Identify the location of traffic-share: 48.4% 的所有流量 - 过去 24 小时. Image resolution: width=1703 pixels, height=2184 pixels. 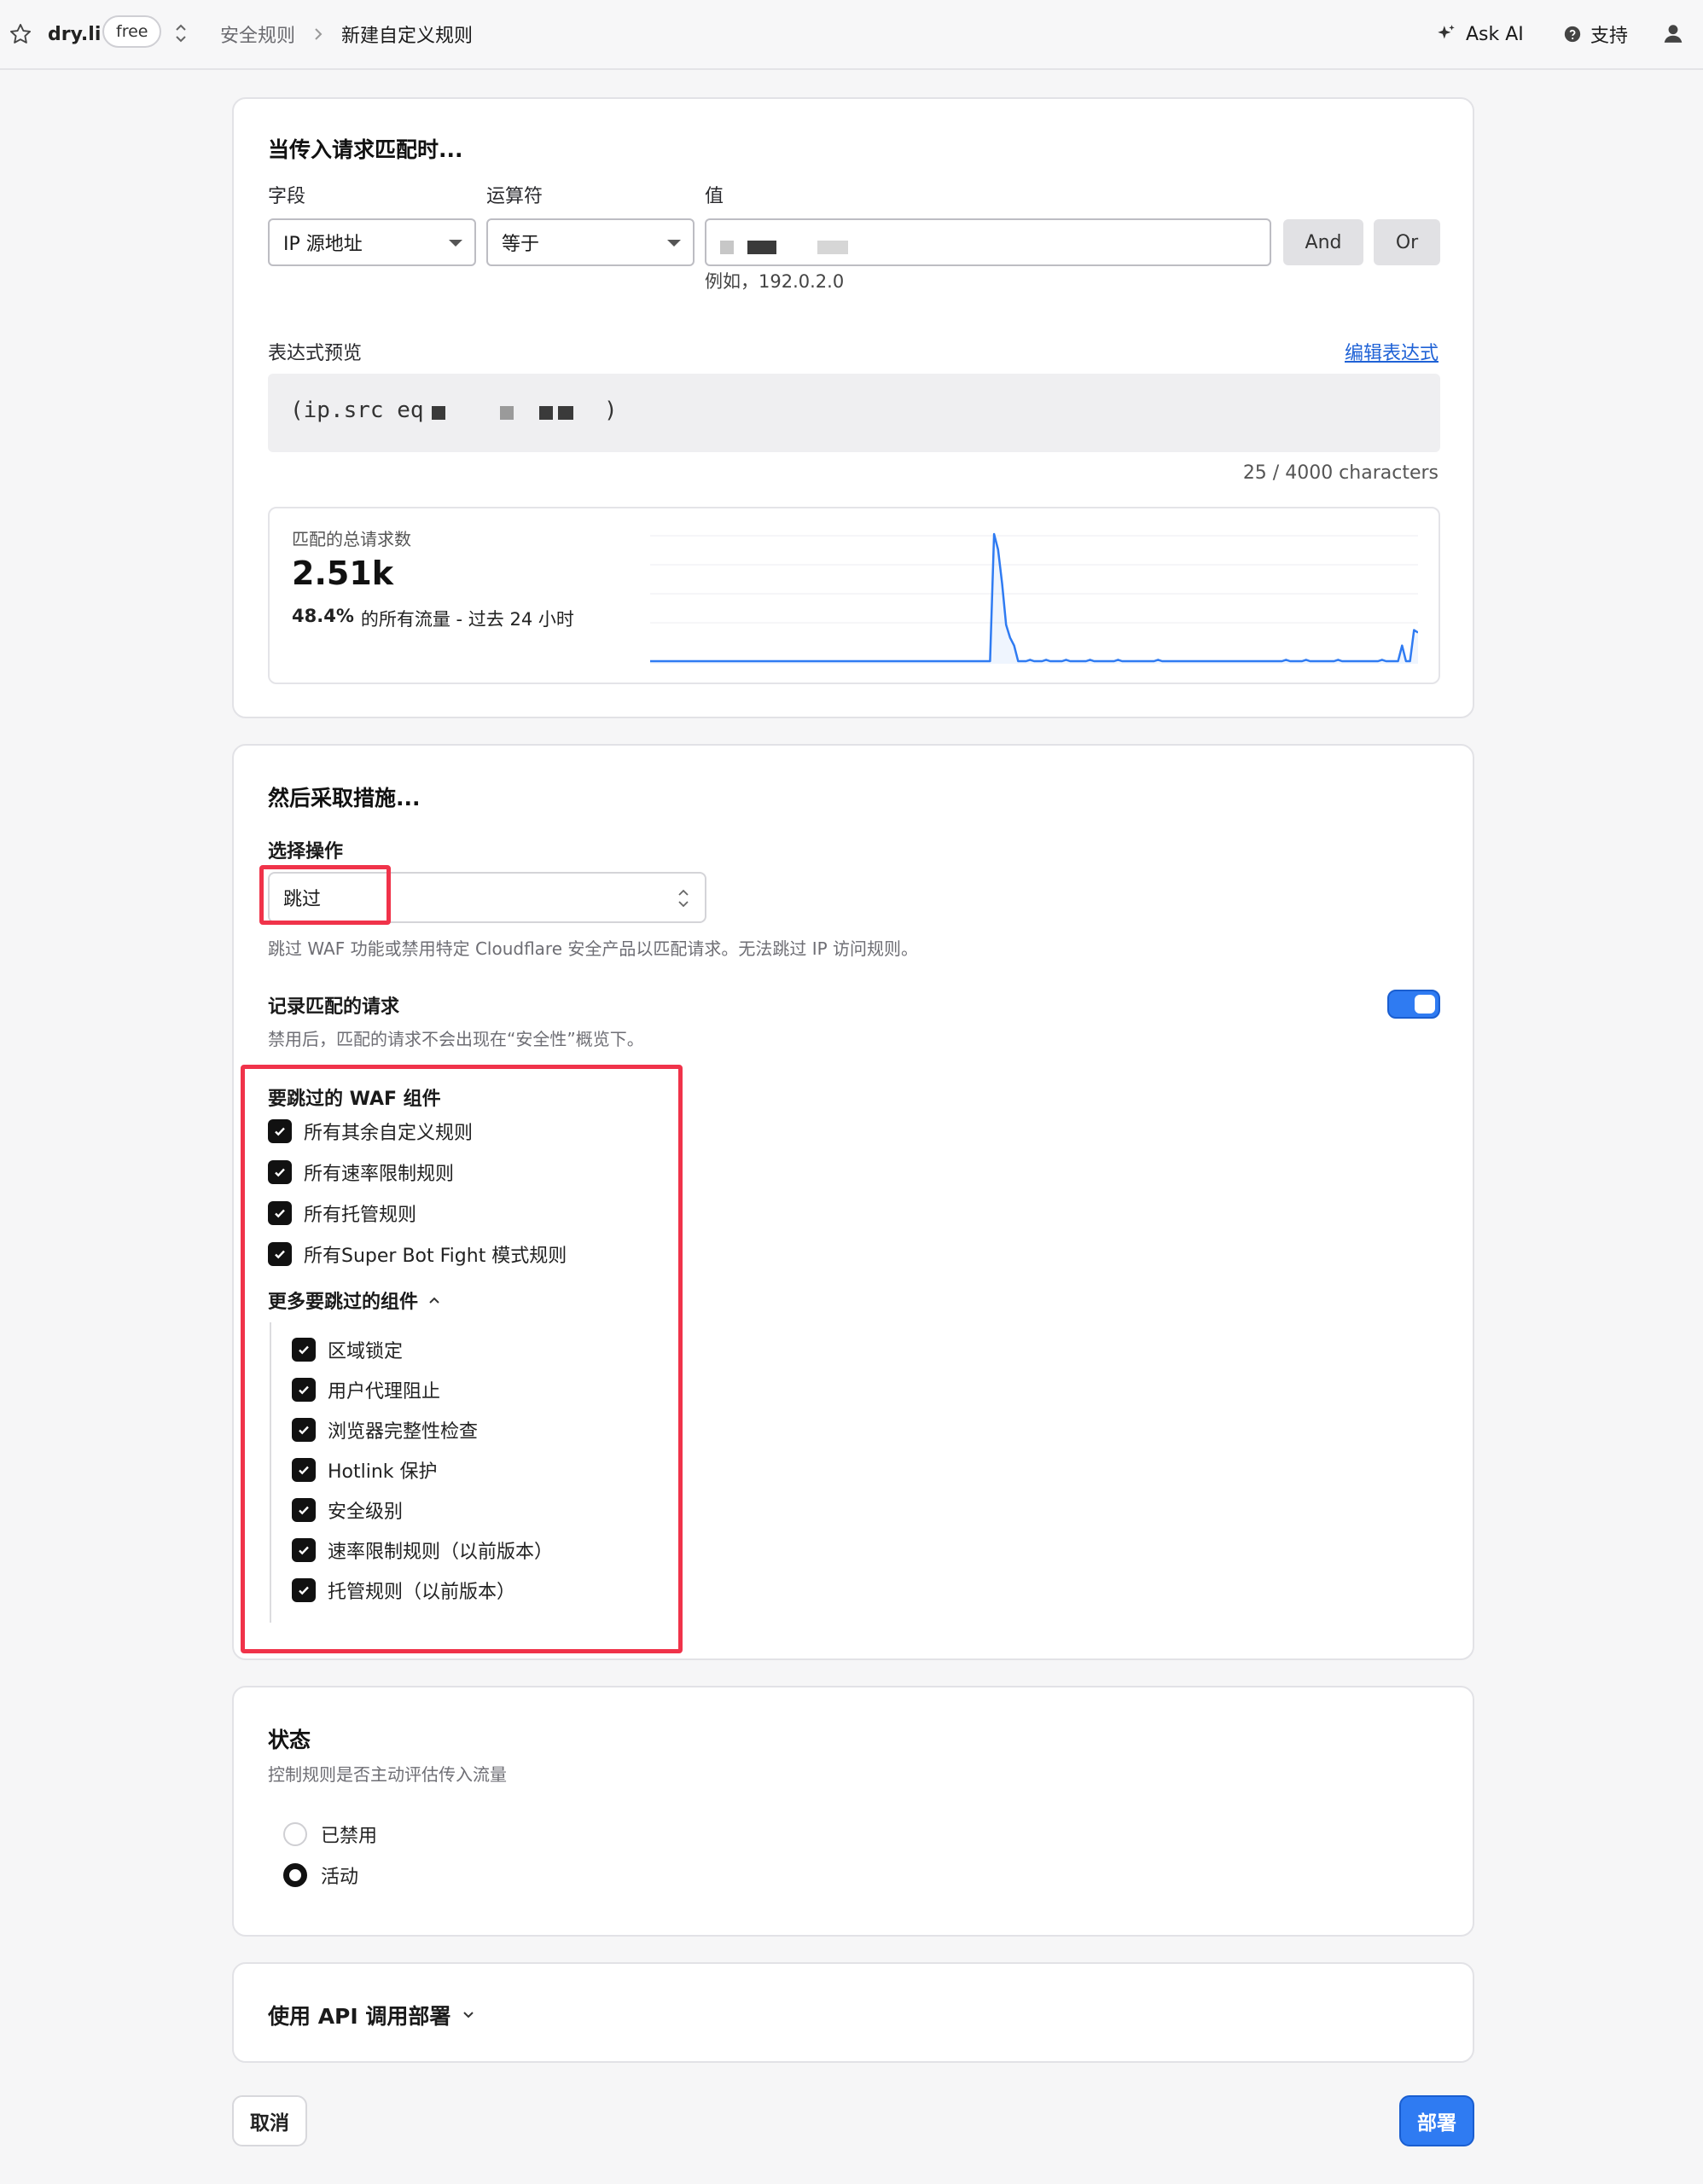
(433, 618).